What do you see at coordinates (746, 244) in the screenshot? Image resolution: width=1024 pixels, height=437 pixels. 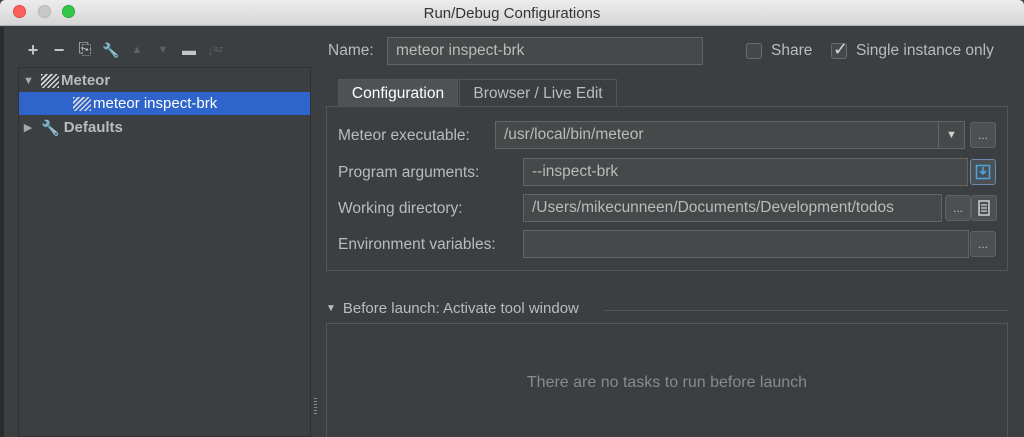 I see `env-vars-input` at bounding box center [746, 244].